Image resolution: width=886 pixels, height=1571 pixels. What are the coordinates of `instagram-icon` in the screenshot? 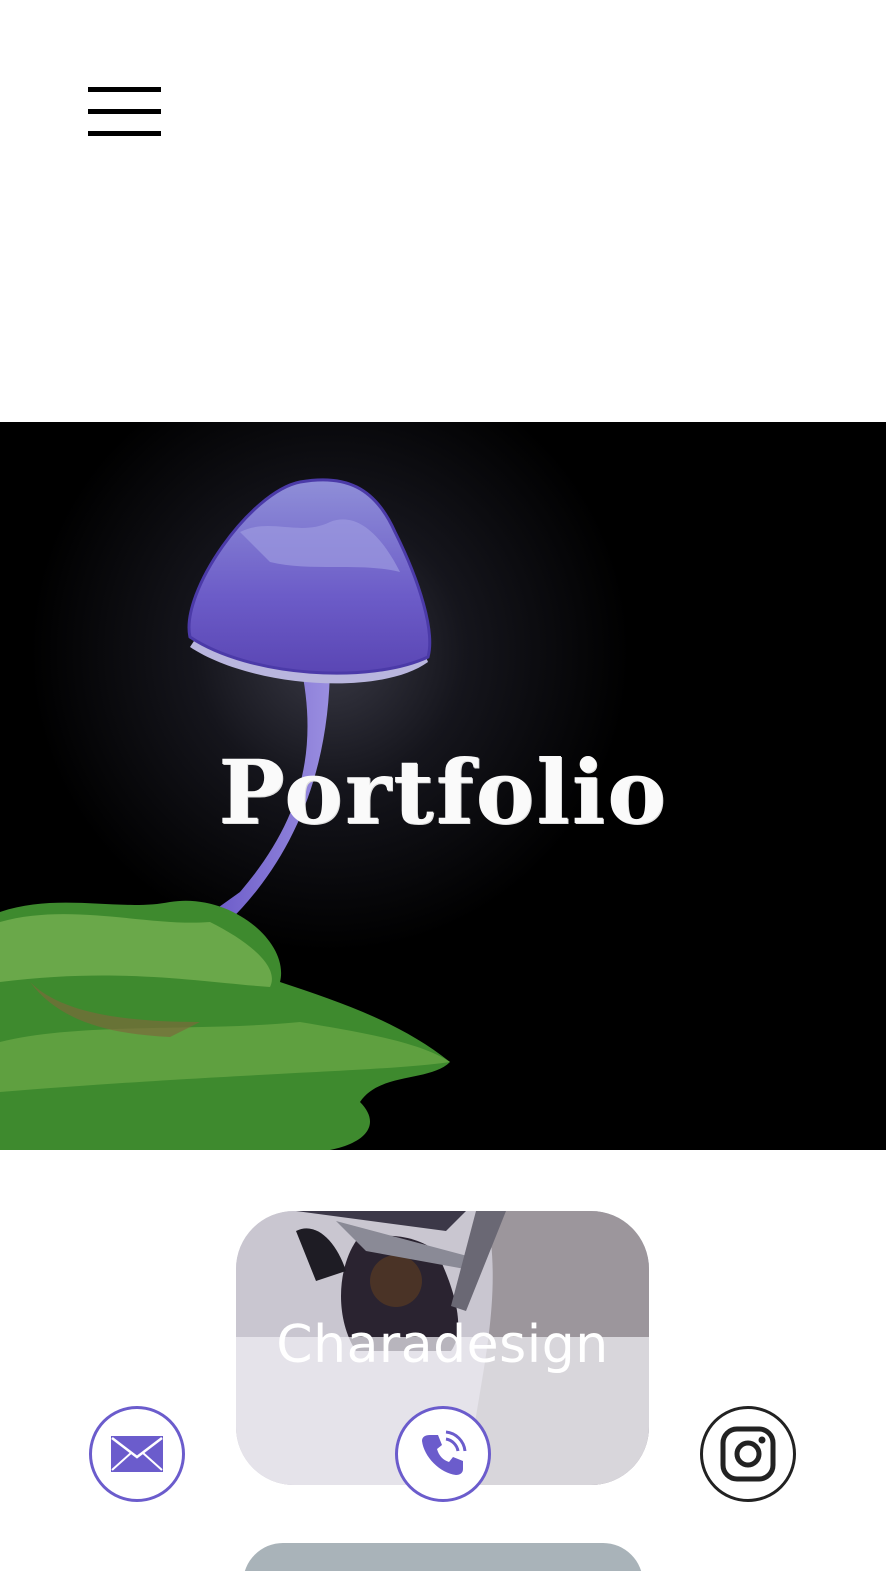 It's located at (748, 1454).